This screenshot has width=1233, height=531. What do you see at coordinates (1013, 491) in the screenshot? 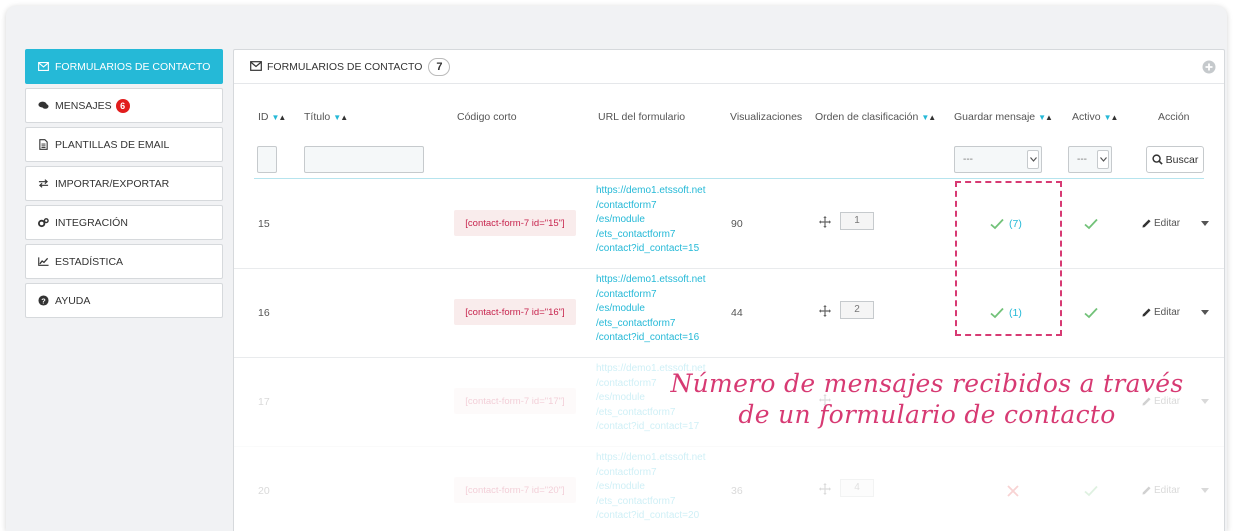
I see `cross-icon` at bounding box center [1013, 491].